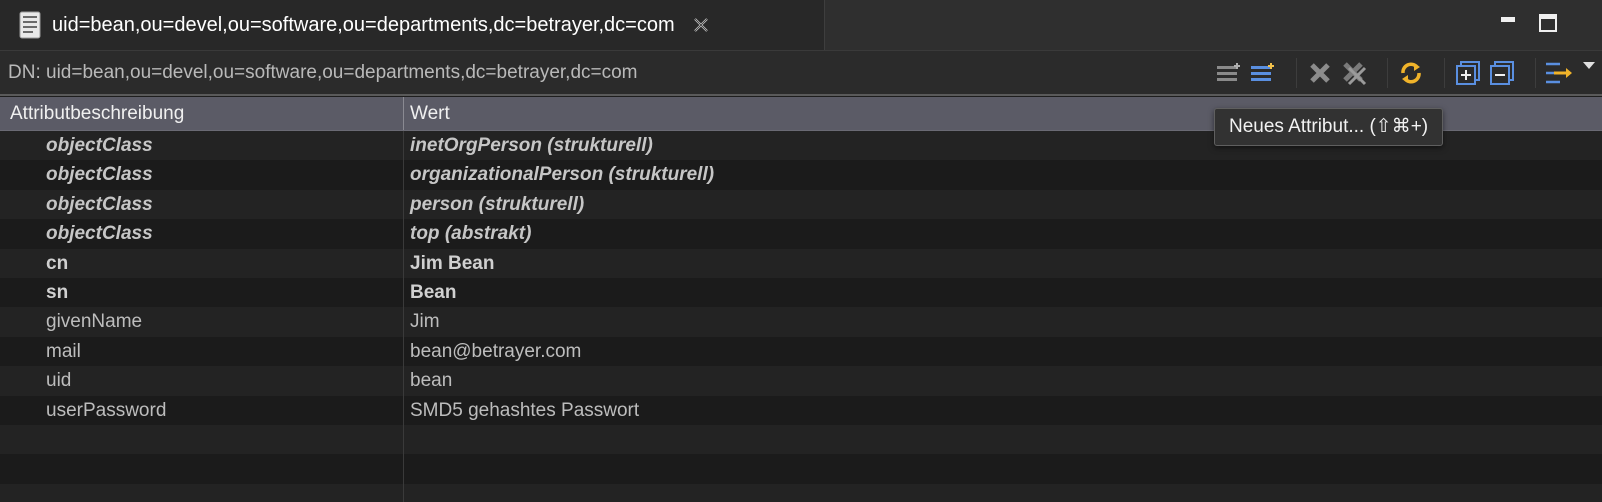 The height and width of the screenshot is (502, 1602). Describe the element at coordinates (202, 113) in the screenshot. I see `column-header-attribute: Attributbeschreibung` at that location.